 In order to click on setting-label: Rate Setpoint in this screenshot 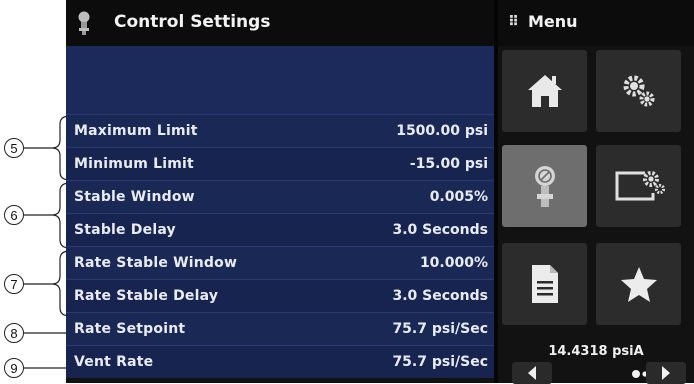, I will do `click(130, 329)`.